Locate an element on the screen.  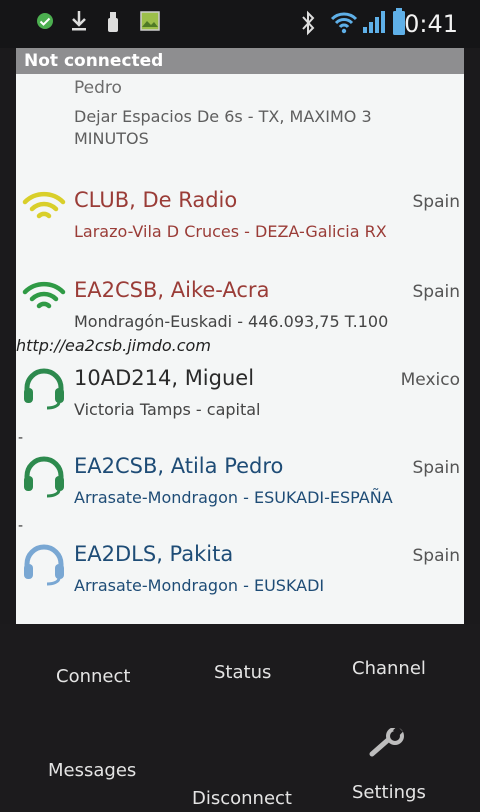
channel-desc: Mondragón-Euskadi - 446.093,75 T.100 is located at coordinates (231, 321).